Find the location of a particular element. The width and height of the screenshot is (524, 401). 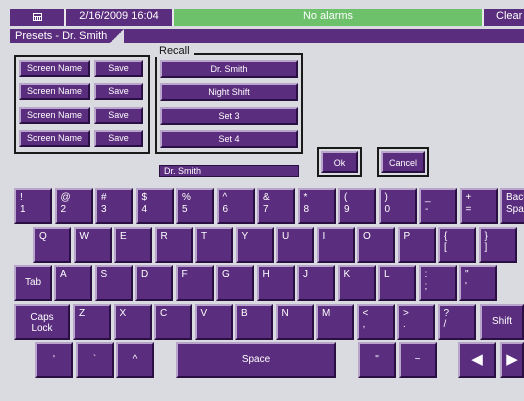

key-u: U is located at coordinates (295, 244).